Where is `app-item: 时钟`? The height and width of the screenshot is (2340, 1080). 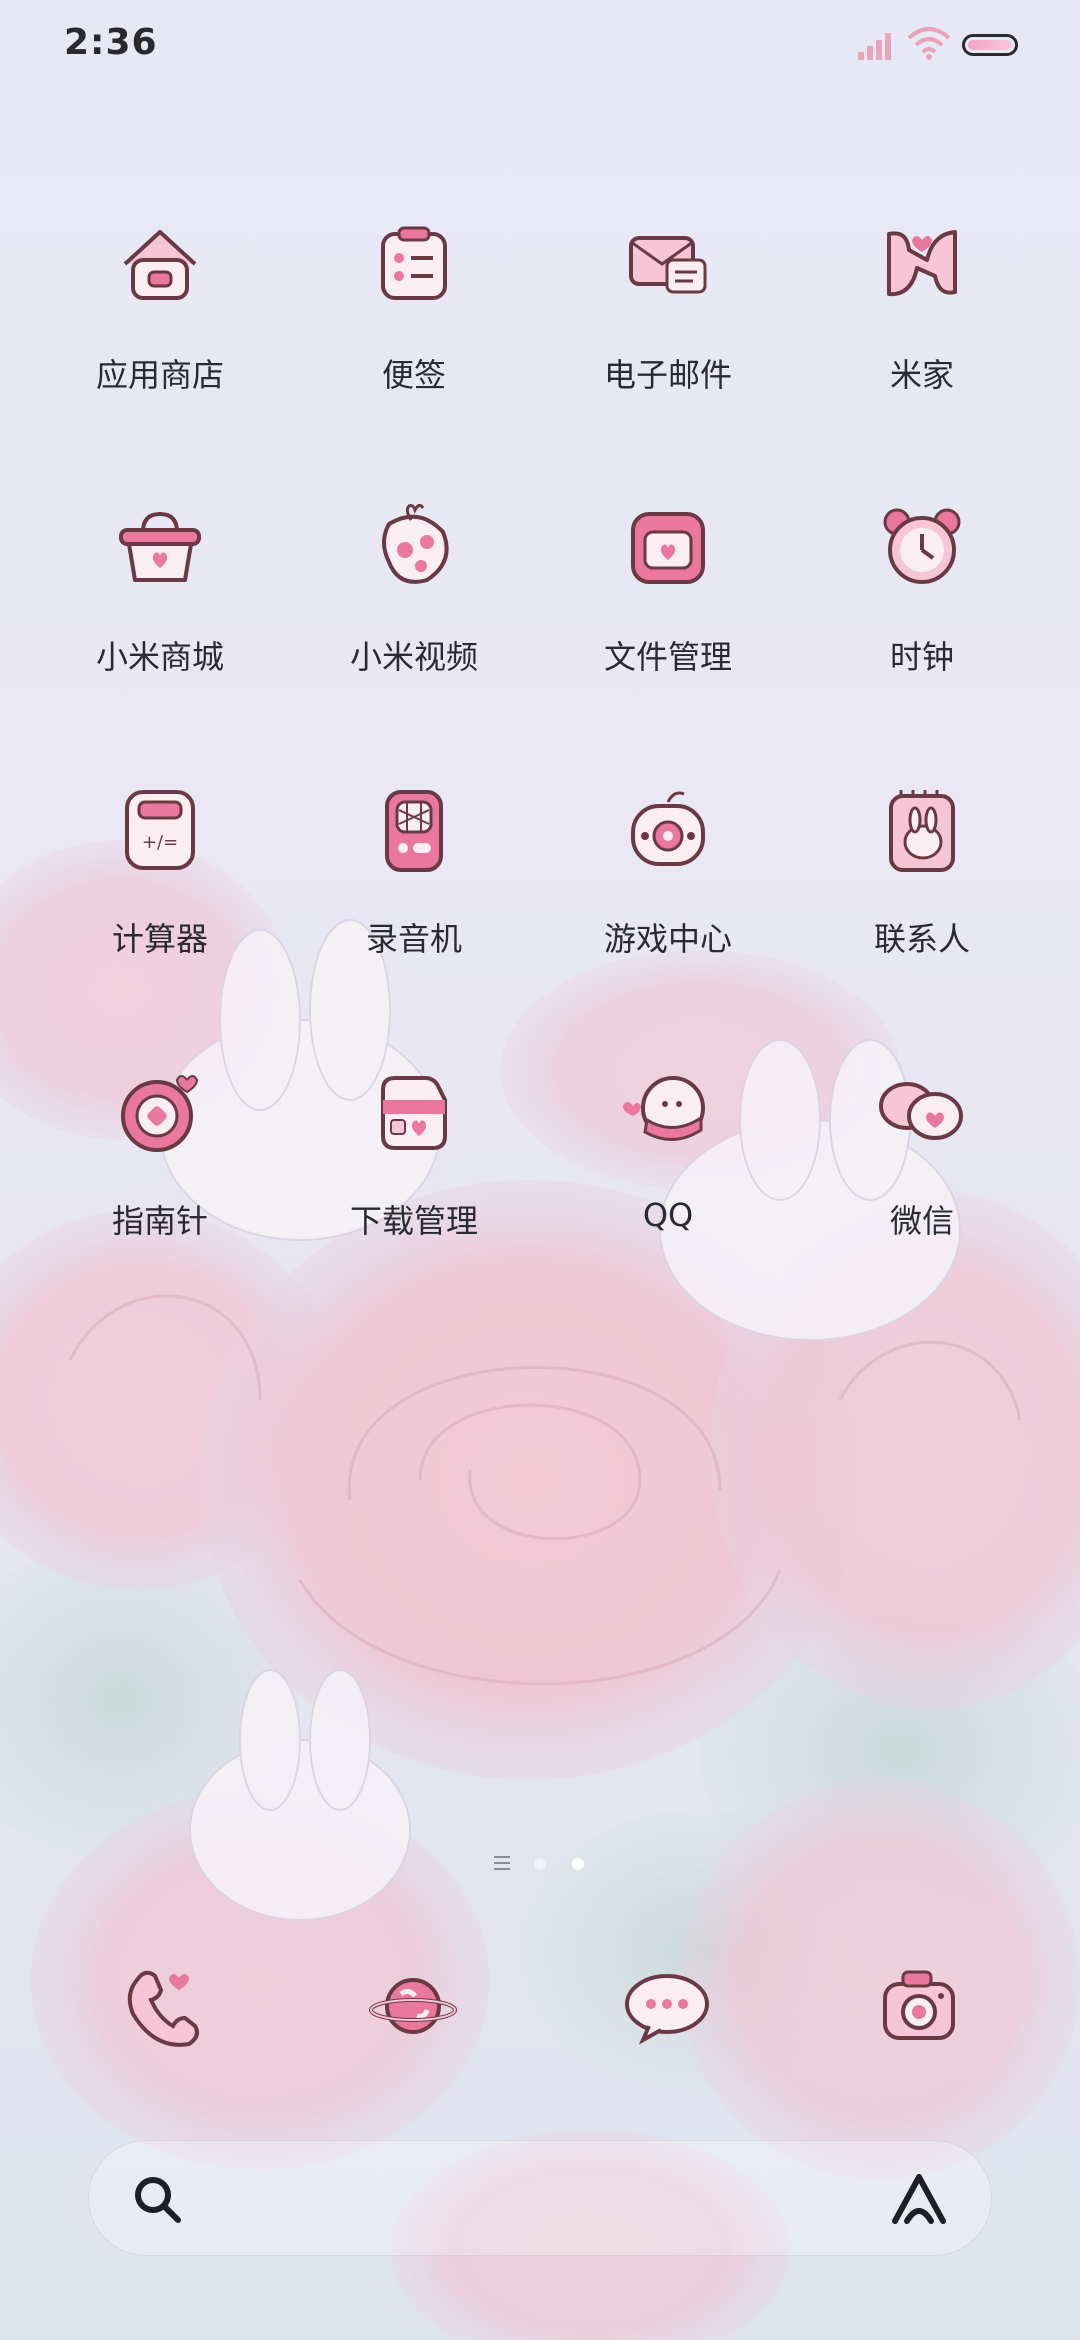
app-item: 时钟 is located at coordinates (922, 607).